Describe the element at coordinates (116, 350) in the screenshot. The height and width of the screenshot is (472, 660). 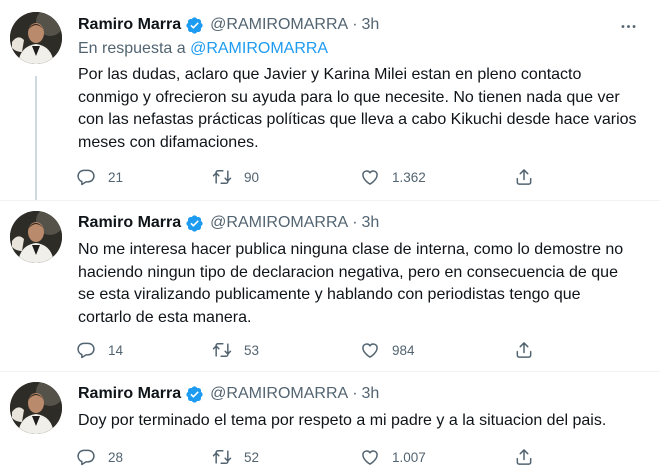
I see `reply-count: 14` at that location.